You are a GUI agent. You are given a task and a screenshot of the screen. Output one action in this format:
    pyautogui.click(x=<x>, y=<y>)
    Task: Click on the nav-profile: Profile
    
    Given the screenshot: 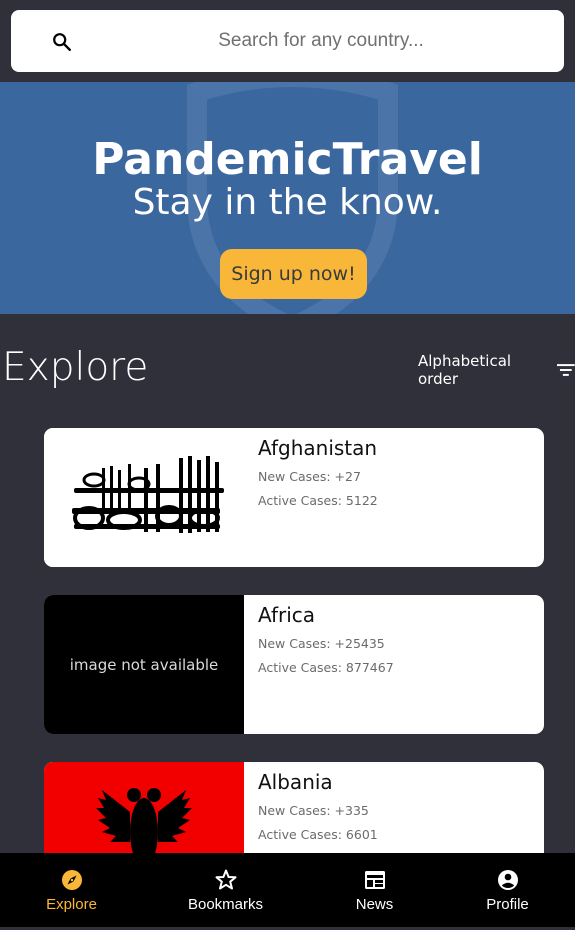 What is the action you would take?
    pyautogui.click(x=505, y=890)
    